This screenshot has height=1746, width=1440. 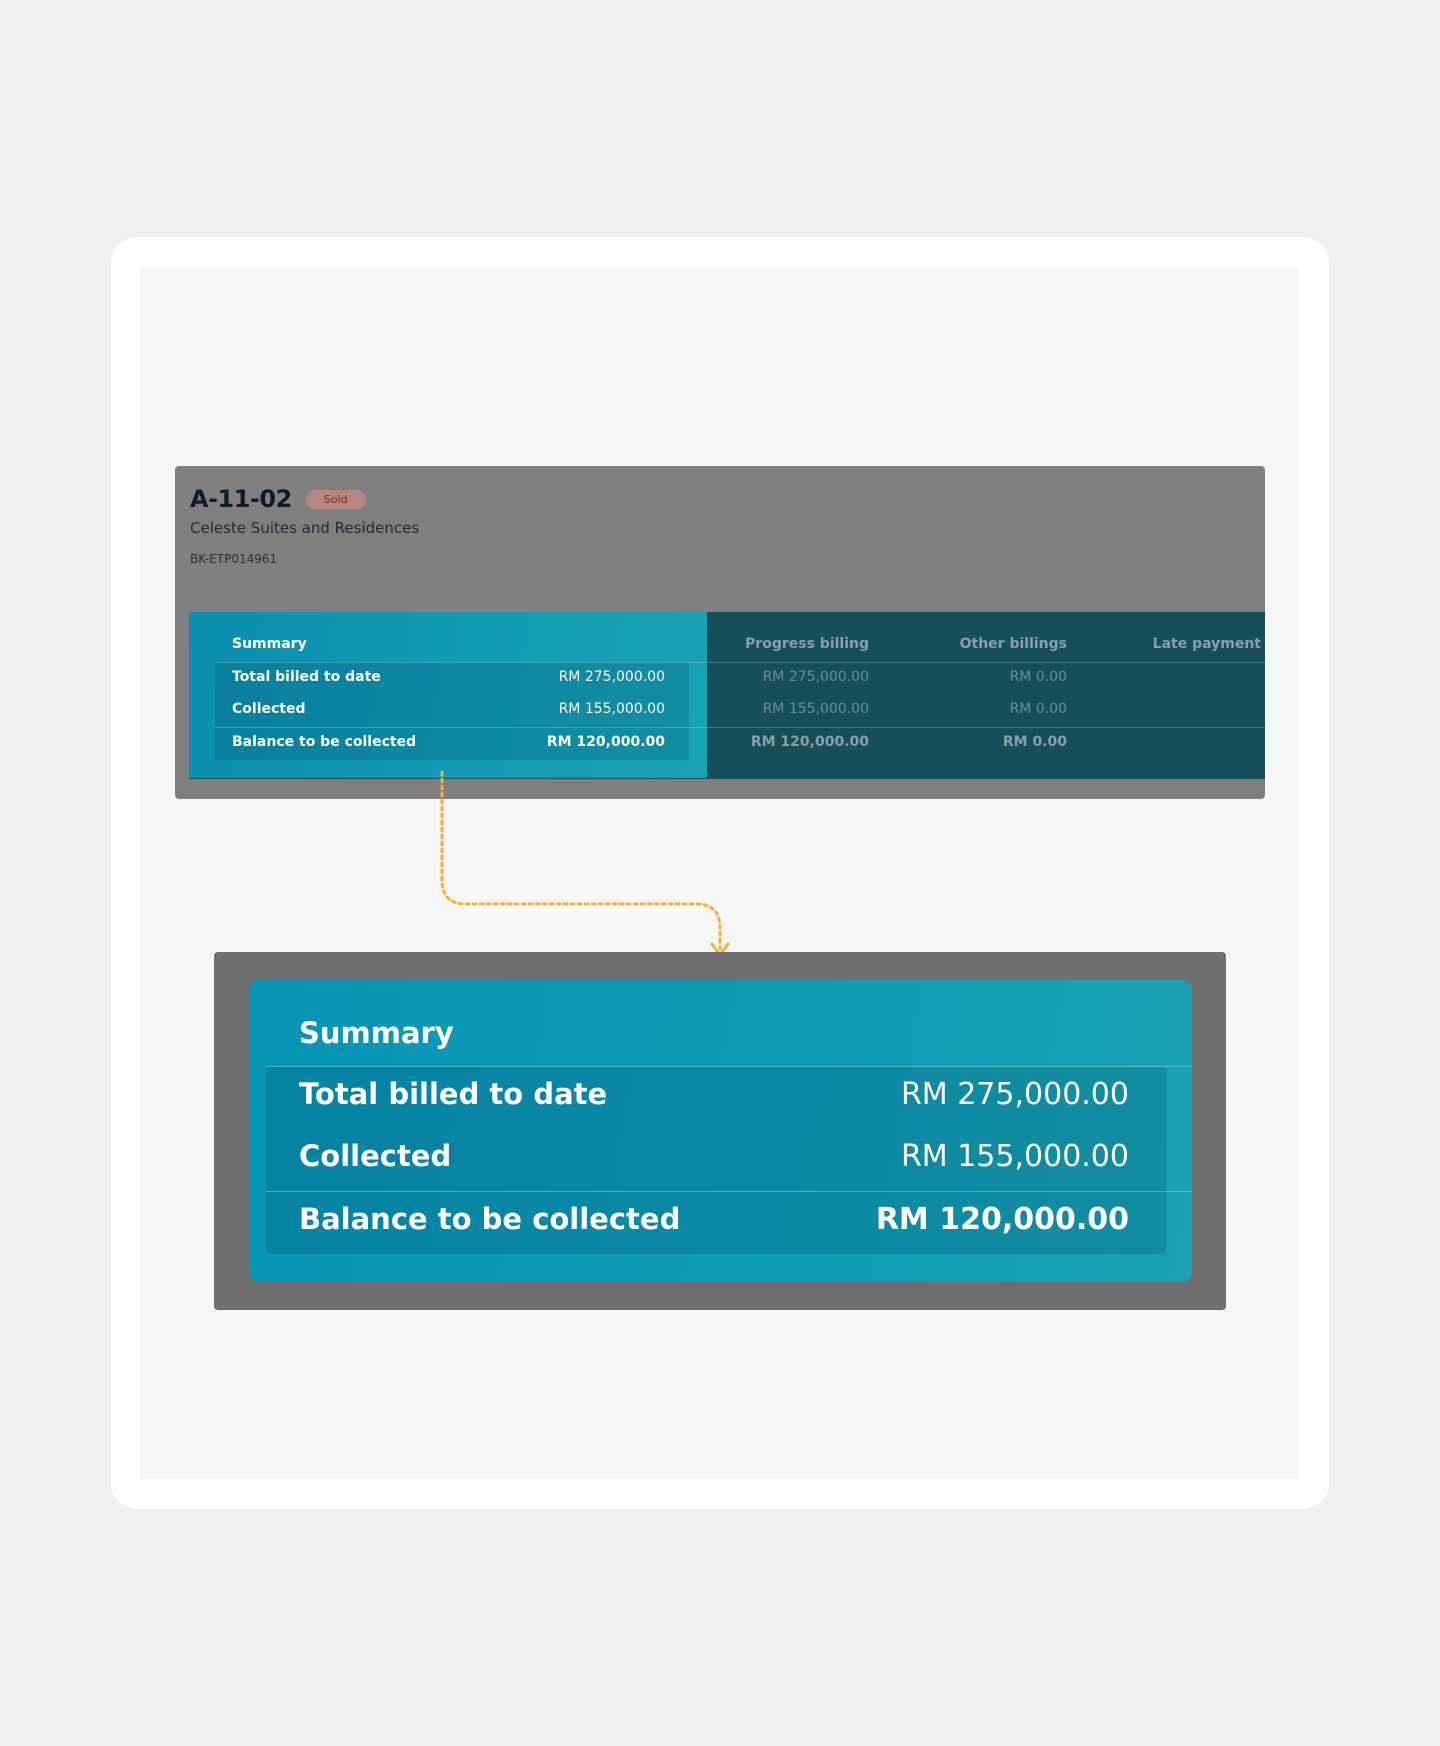 What do you see at coordinates (1014, 1094) in the screenshot?
I see `summary-zoom-value: RM 275,000.00` at bounding box center [1014, 1094].